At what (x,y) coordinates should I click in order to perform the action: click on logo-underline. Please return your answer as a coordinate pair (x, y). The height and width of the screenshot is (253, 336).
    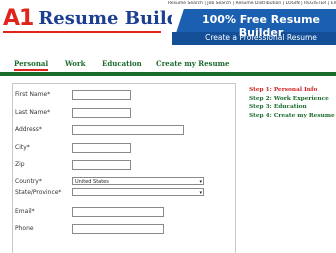
    Looking at the image, I should click on (82, 32).